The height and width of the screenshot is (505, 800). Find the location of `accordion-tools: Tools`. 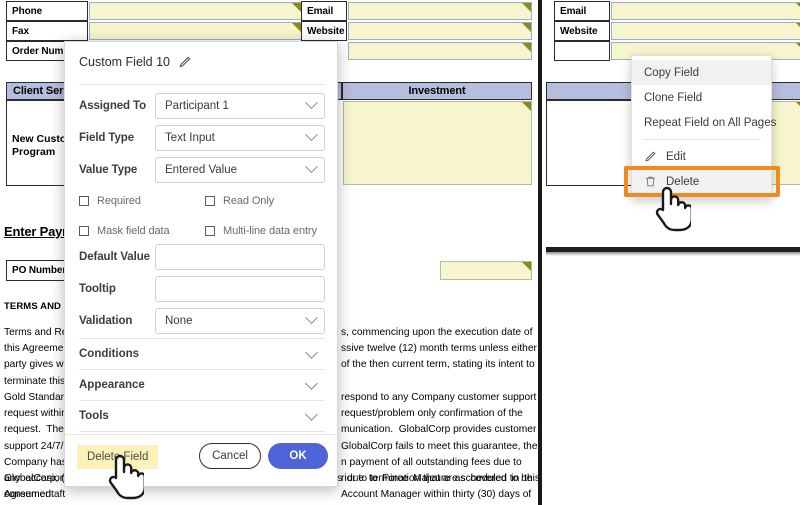

accordion-tools: Tools is located at coordinates (202, 415).